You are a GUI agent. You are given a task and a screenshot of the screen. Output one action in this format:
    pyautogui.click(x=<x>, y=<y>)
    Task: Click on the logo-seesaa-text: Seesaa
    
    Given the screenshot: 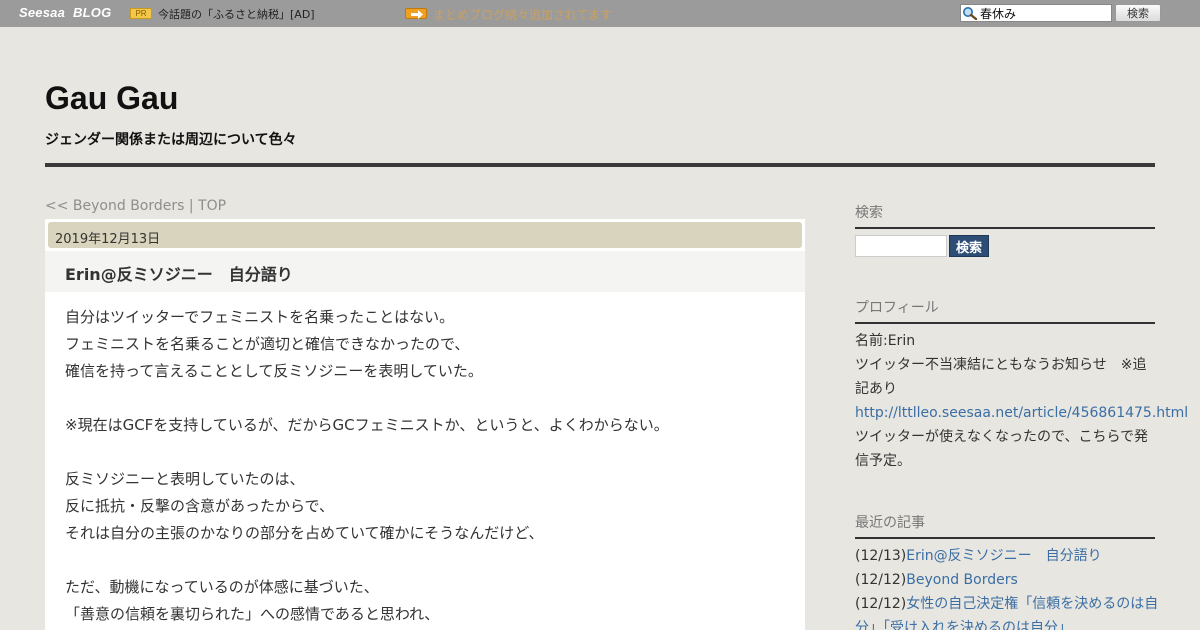 What is the action you would take?
    pyautogui.click(x=42, y=12)
    